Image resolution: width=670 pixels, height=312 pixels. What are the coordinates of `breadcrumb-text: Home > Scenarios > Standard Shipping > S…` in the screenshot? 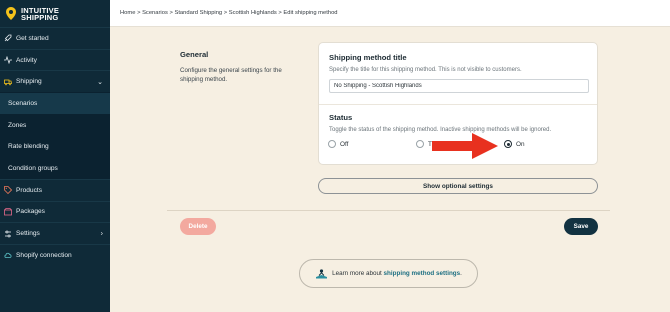 It's located at (229, 13).